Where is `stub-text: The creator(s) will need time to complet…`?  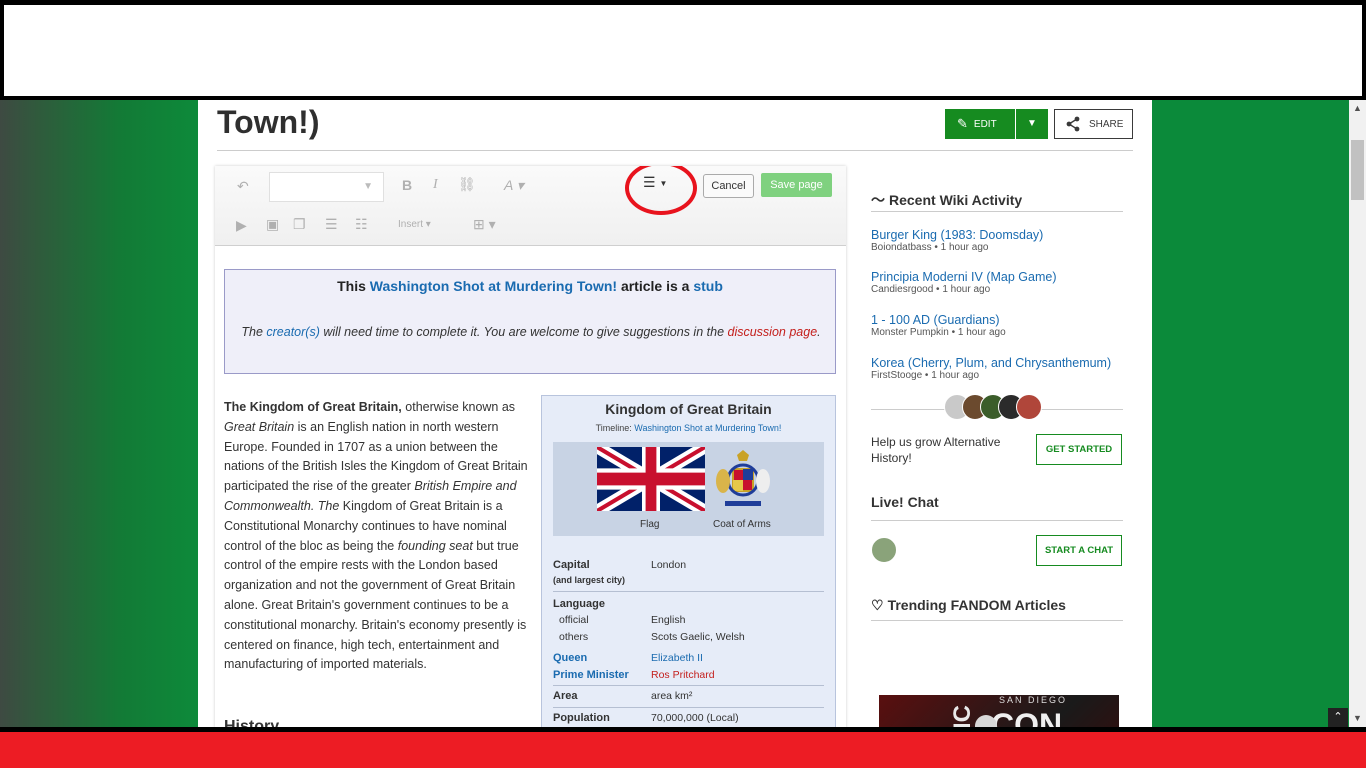 stub-text: The creator(s) will need time to complet… is located at coordinates (531, 332).